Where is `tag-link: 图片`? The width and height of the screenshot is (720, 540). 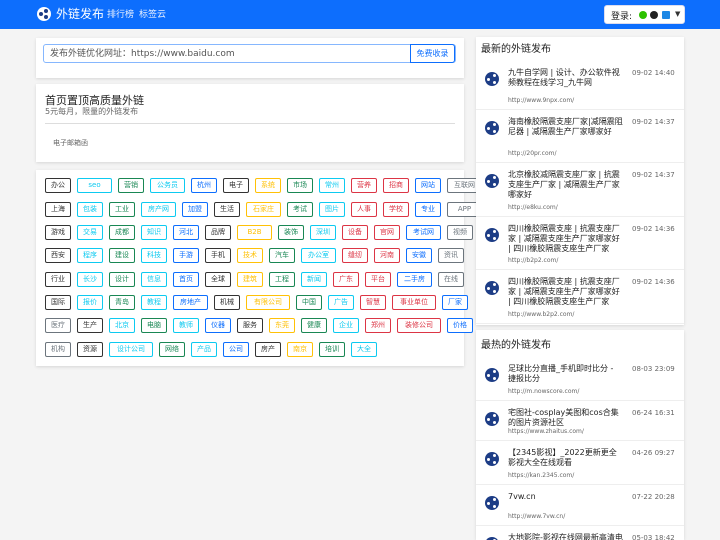 tag-link: 图片 is located at coordinates (332, 209).